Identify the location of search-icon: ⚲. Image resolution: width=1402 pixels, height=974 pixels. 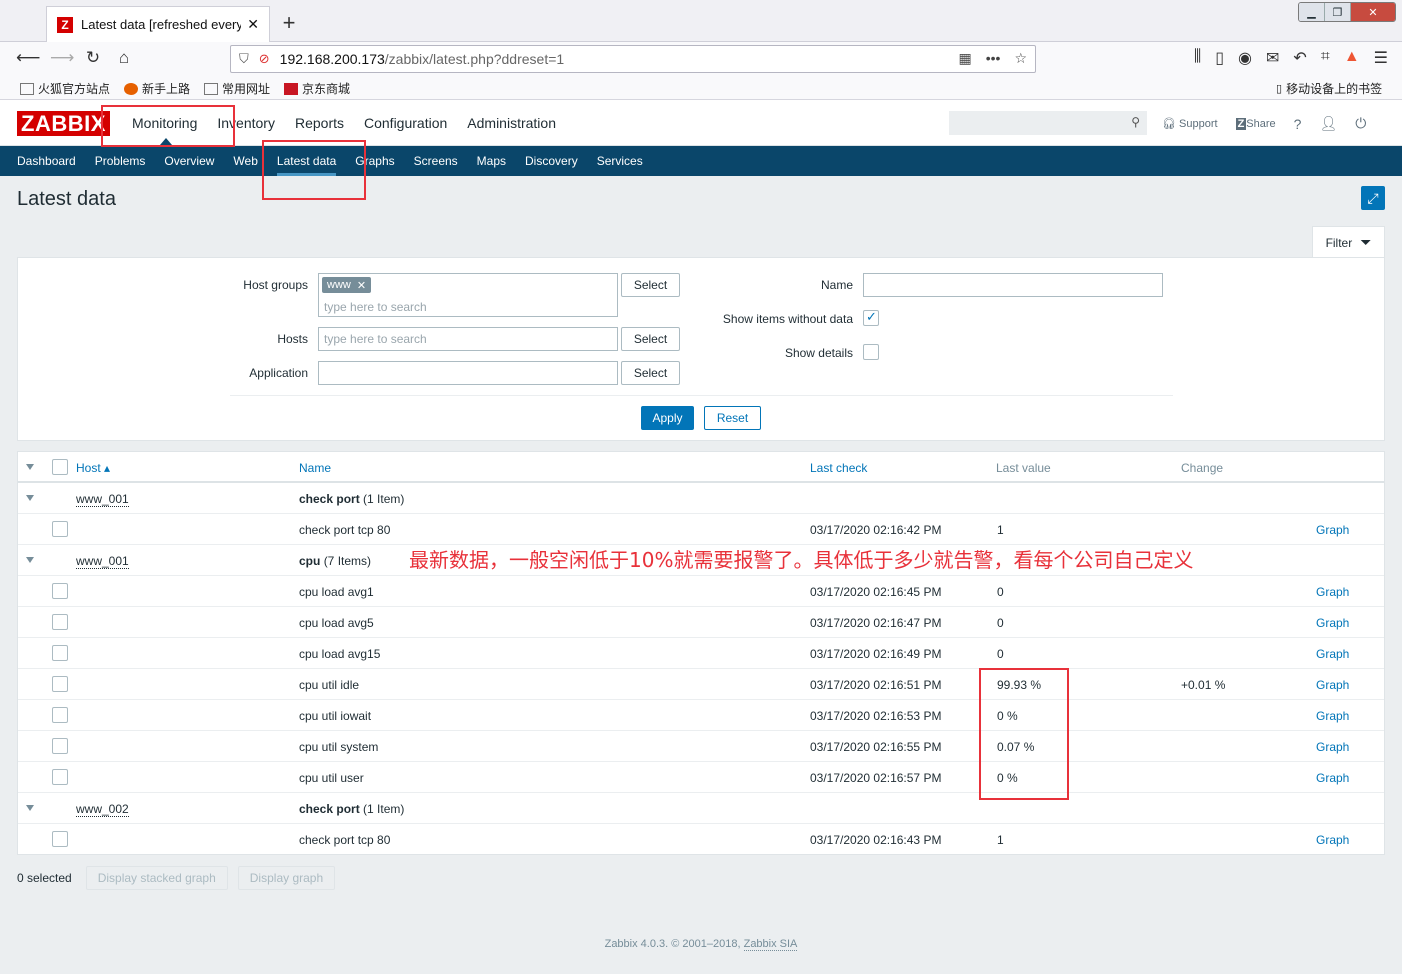
(1135, 122).